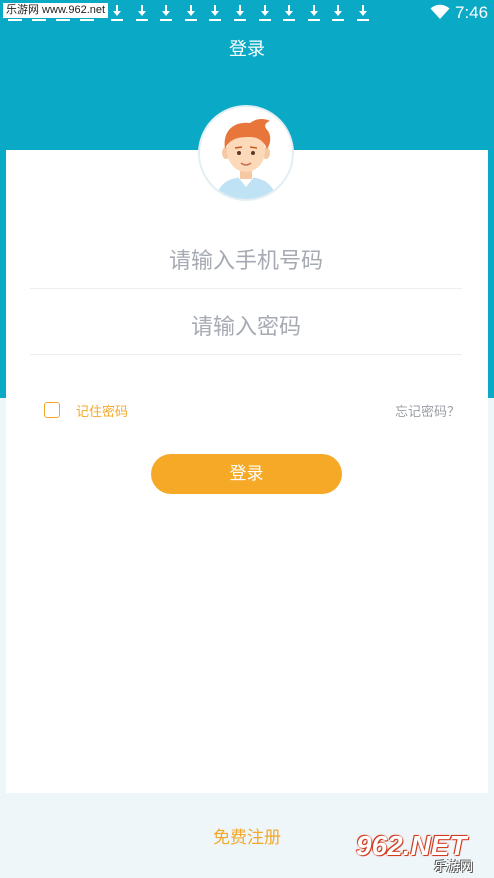  I want to click on notification-dashes, so click(54, 20).